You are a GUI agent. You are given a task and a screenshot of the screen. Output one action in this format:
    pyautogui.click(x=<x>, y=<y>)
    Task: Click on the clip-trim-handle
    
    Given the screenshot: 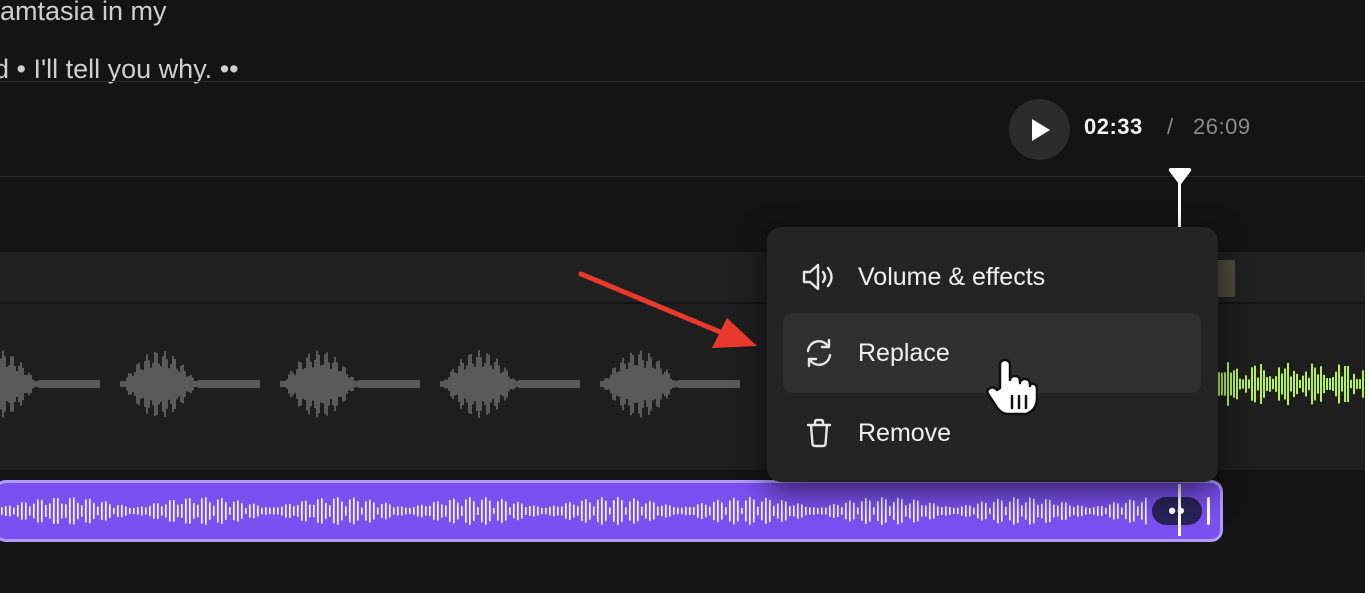 What is the action you would take?
    pyautogui.click(x=1208, y=511)
    